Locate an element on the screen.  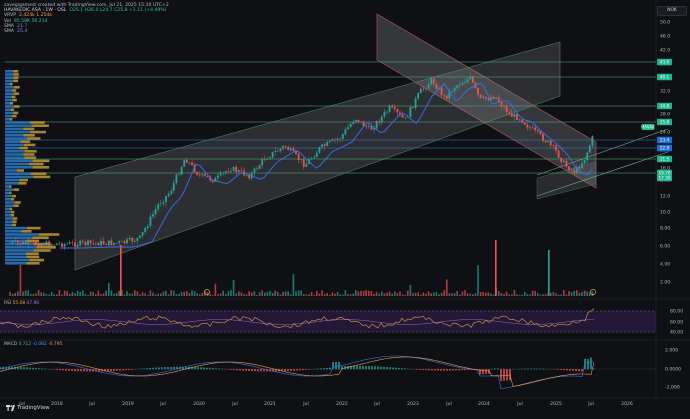
time-tick: 2021 is located at coordinates (270, 404).